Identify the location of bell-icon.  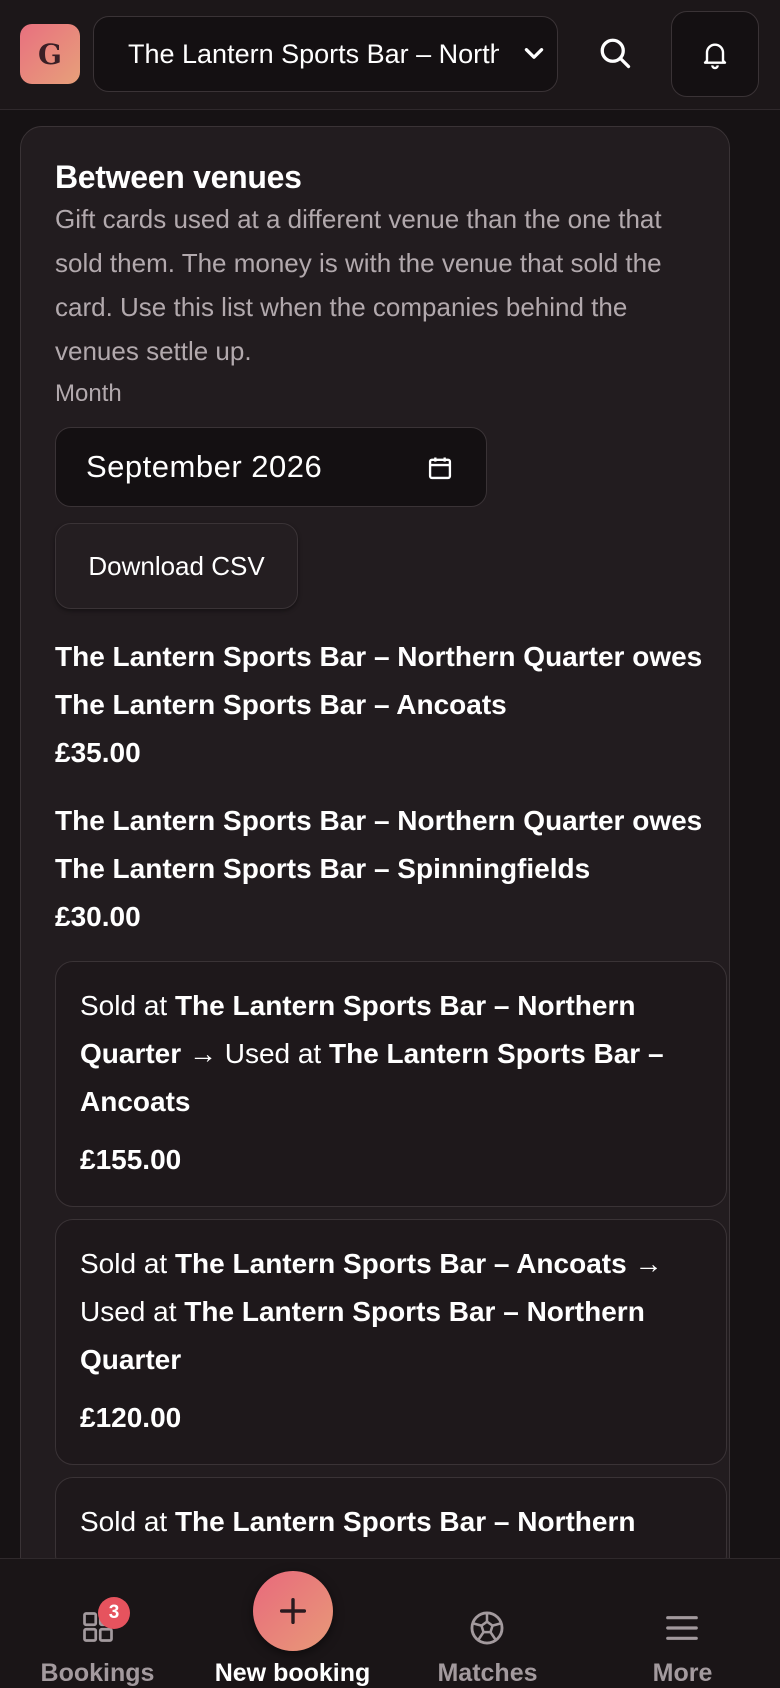
(715, 56).